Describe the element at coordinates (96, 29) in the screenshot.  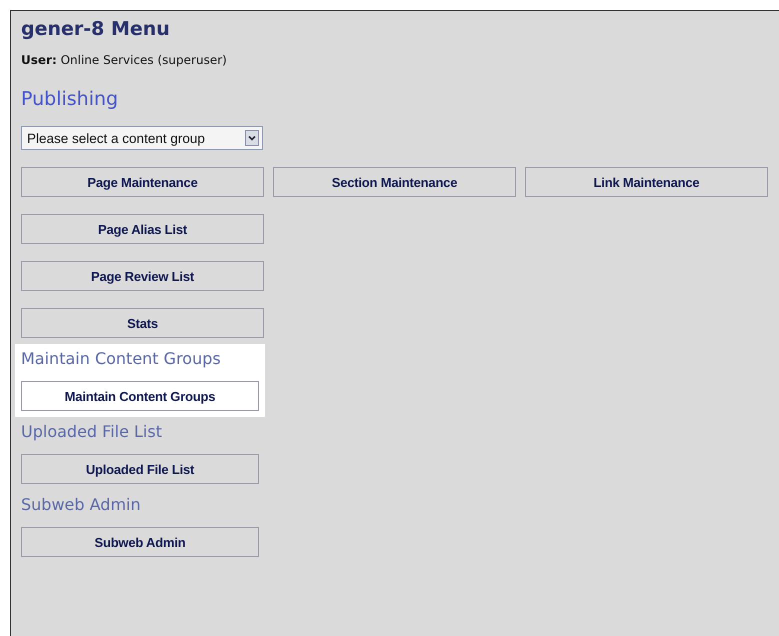
I see `page-title: gener-8 Menu` at that location.